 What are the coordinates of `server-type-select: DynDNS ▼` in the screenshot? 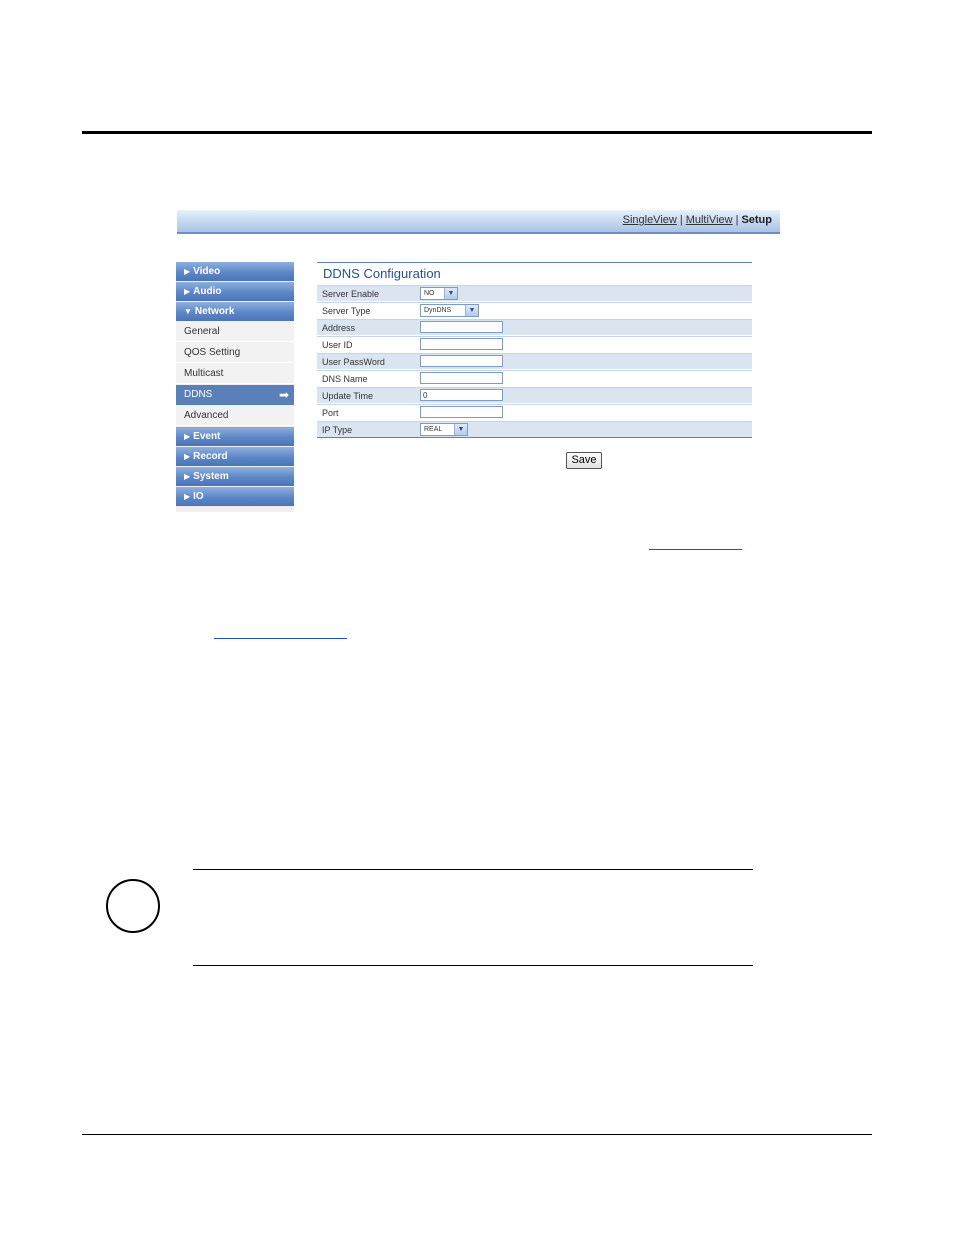 It's located at (449, 310).